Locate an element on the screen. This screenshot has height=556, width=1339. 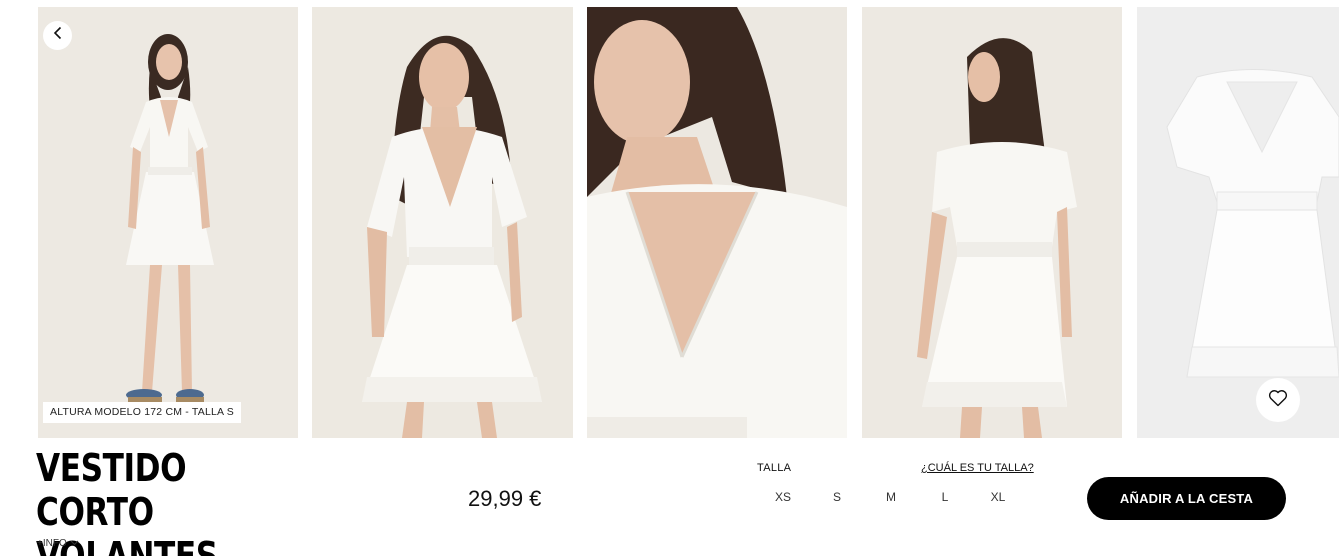
chevron-left-icon is located at coordinates (58, 35).